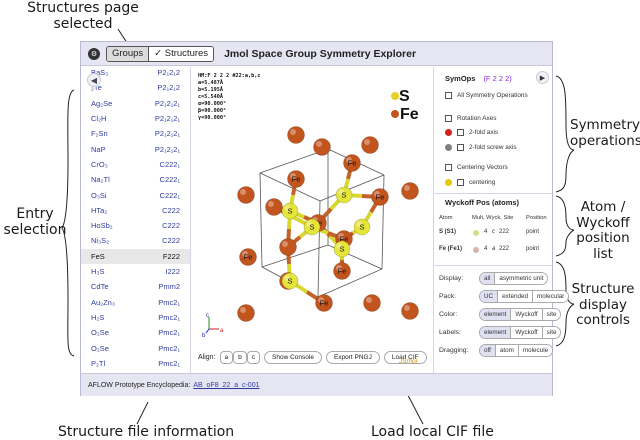 The image size is (640, 440). I want to click on color-option-button: element, so click(495, 314).